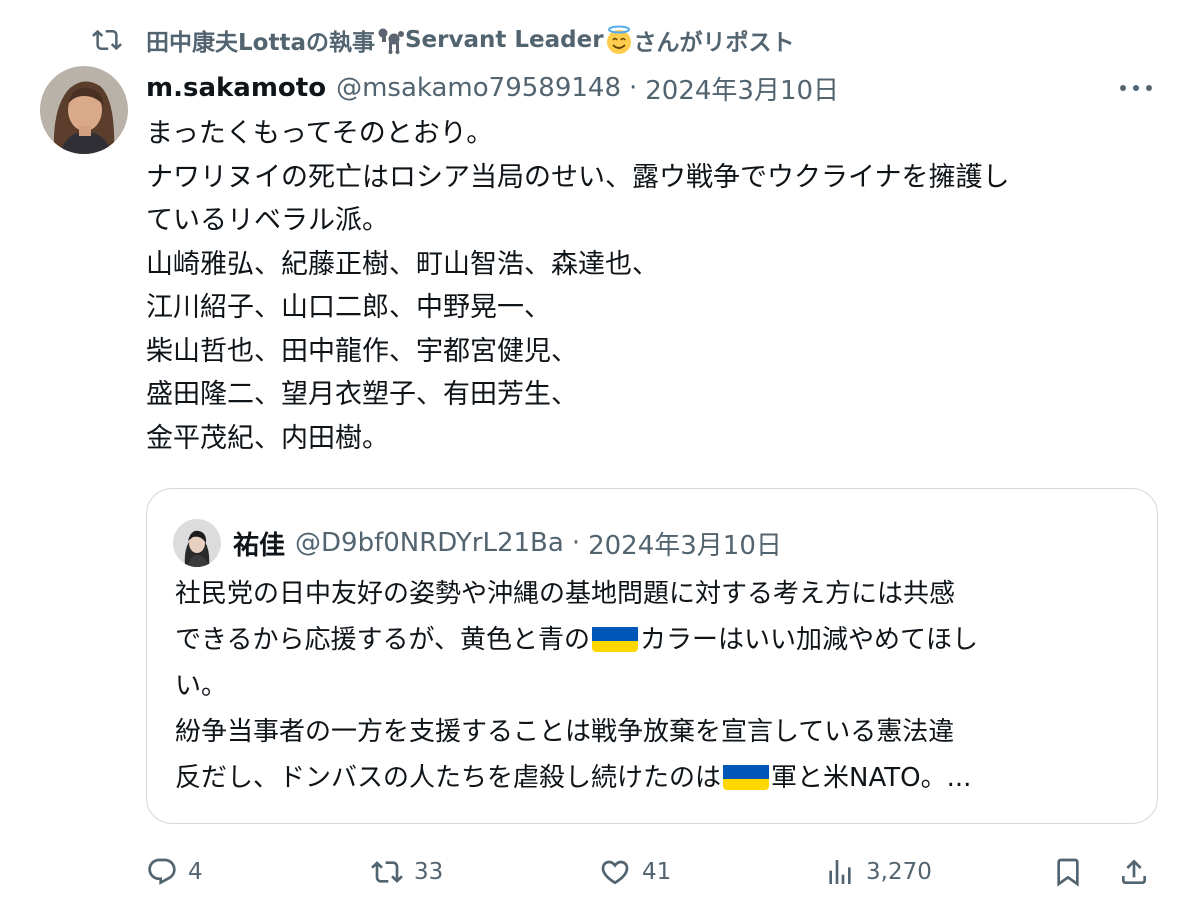  What do you see at coordinates (840, 872) in the screenshot?
I see `views-chart-icon` at bounding box center [840, 872].